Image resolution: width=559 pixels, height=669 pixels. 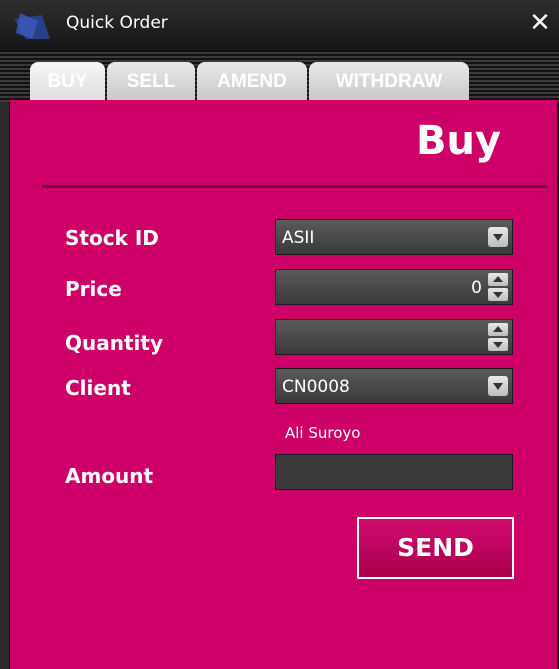 I want to click on client-select: CN0008, so click(x=394, y=386).